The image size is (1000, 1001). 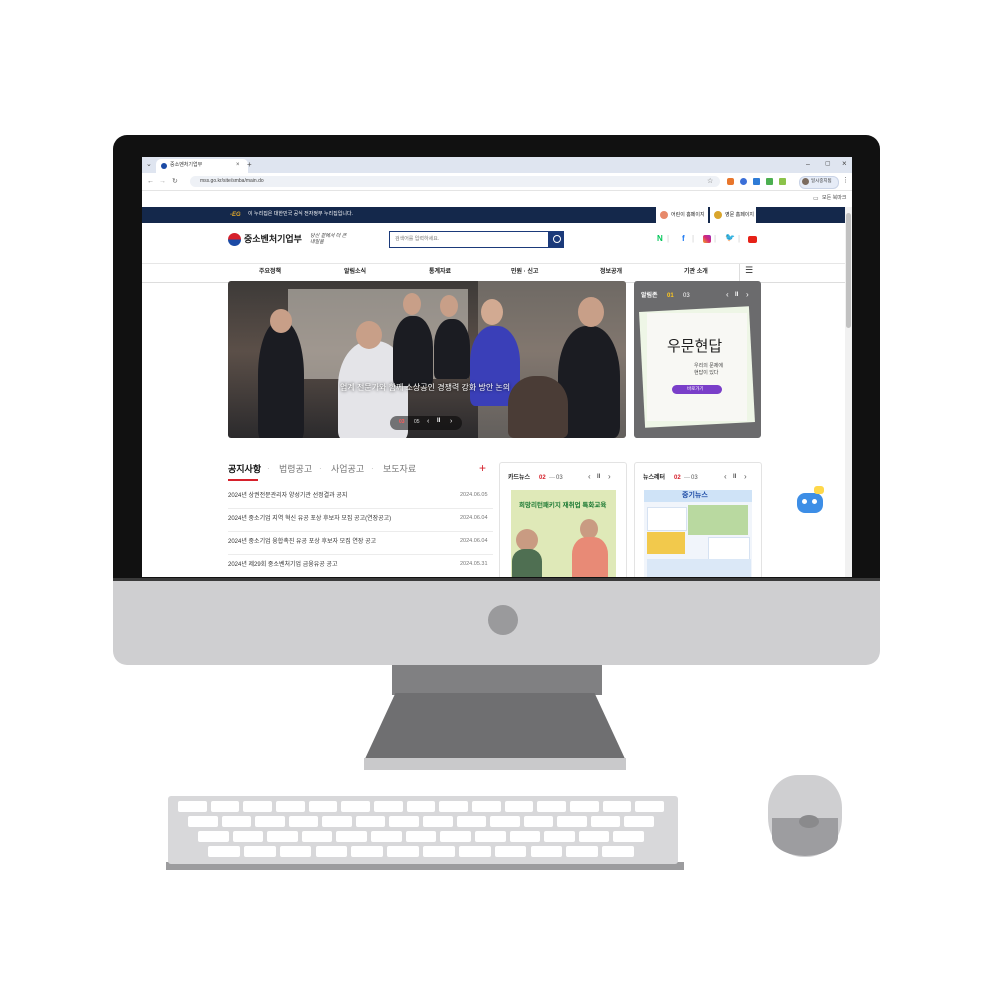 I want to click on nav-item-policy: 주요정책, so click(x=270, y=272).